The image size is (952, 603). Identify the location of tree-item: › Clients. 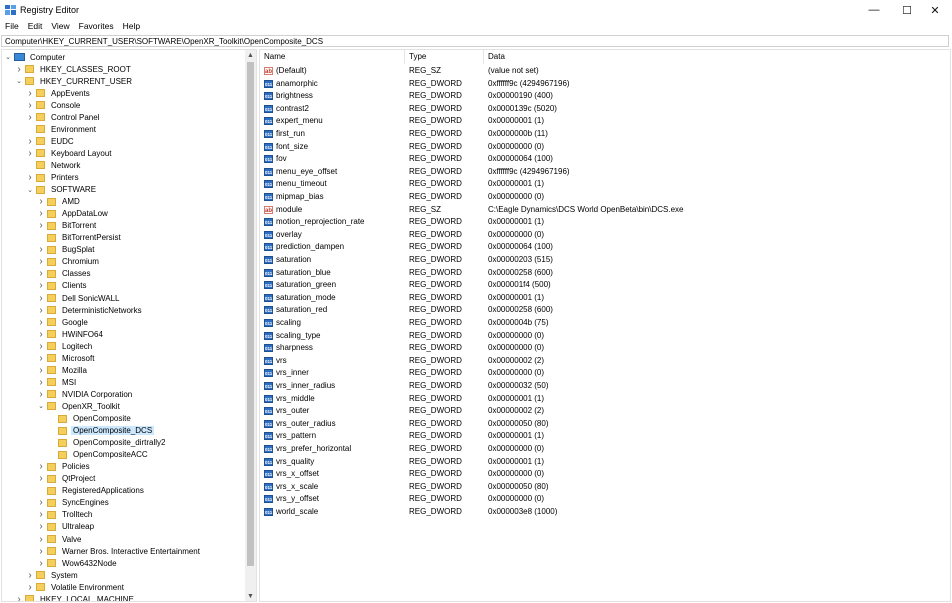
(62, 286).